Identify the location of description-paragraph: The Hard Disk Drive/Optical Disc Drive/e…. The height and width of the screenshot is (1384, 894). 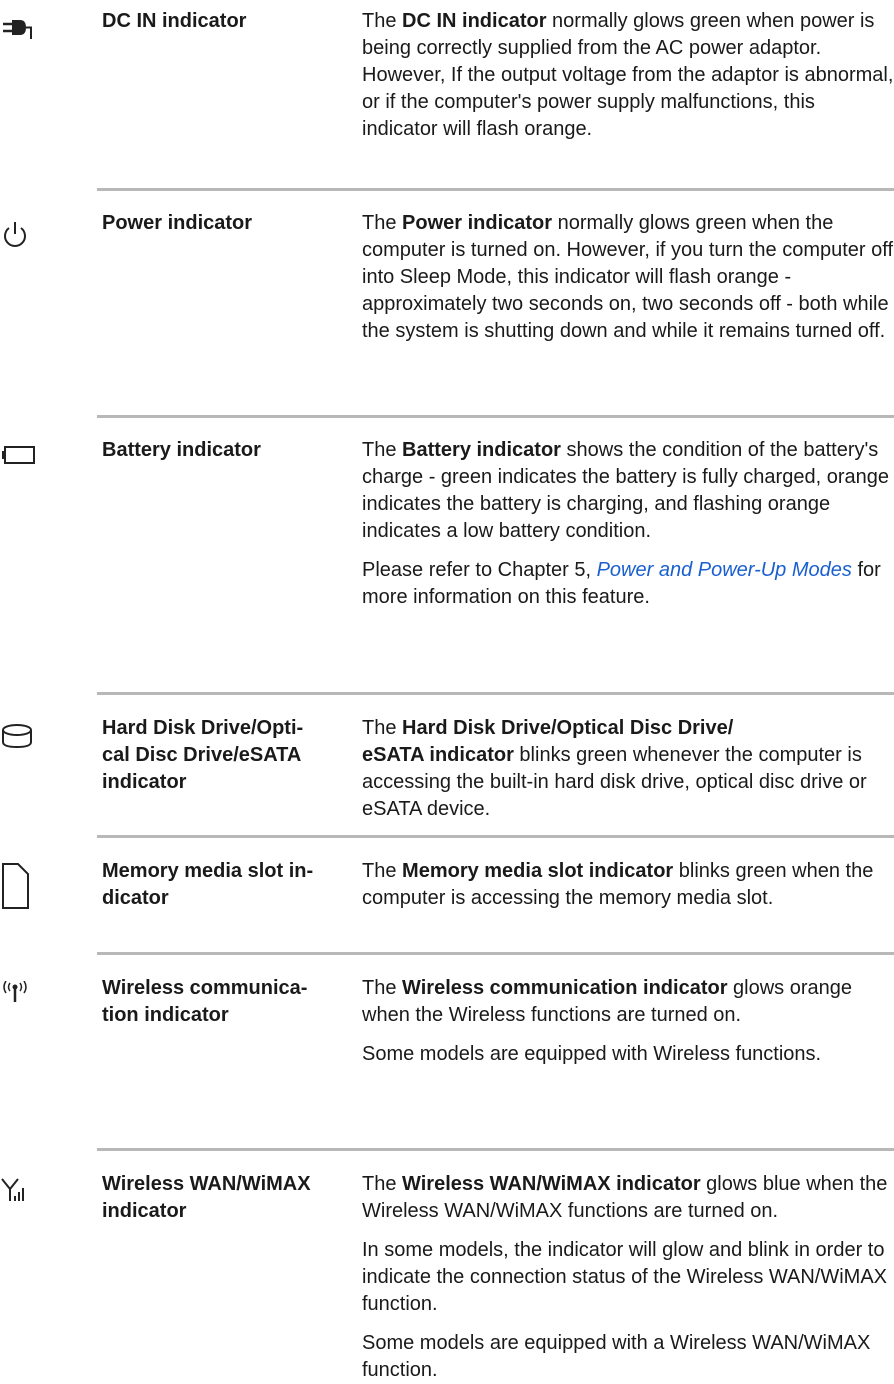
(614, 768).